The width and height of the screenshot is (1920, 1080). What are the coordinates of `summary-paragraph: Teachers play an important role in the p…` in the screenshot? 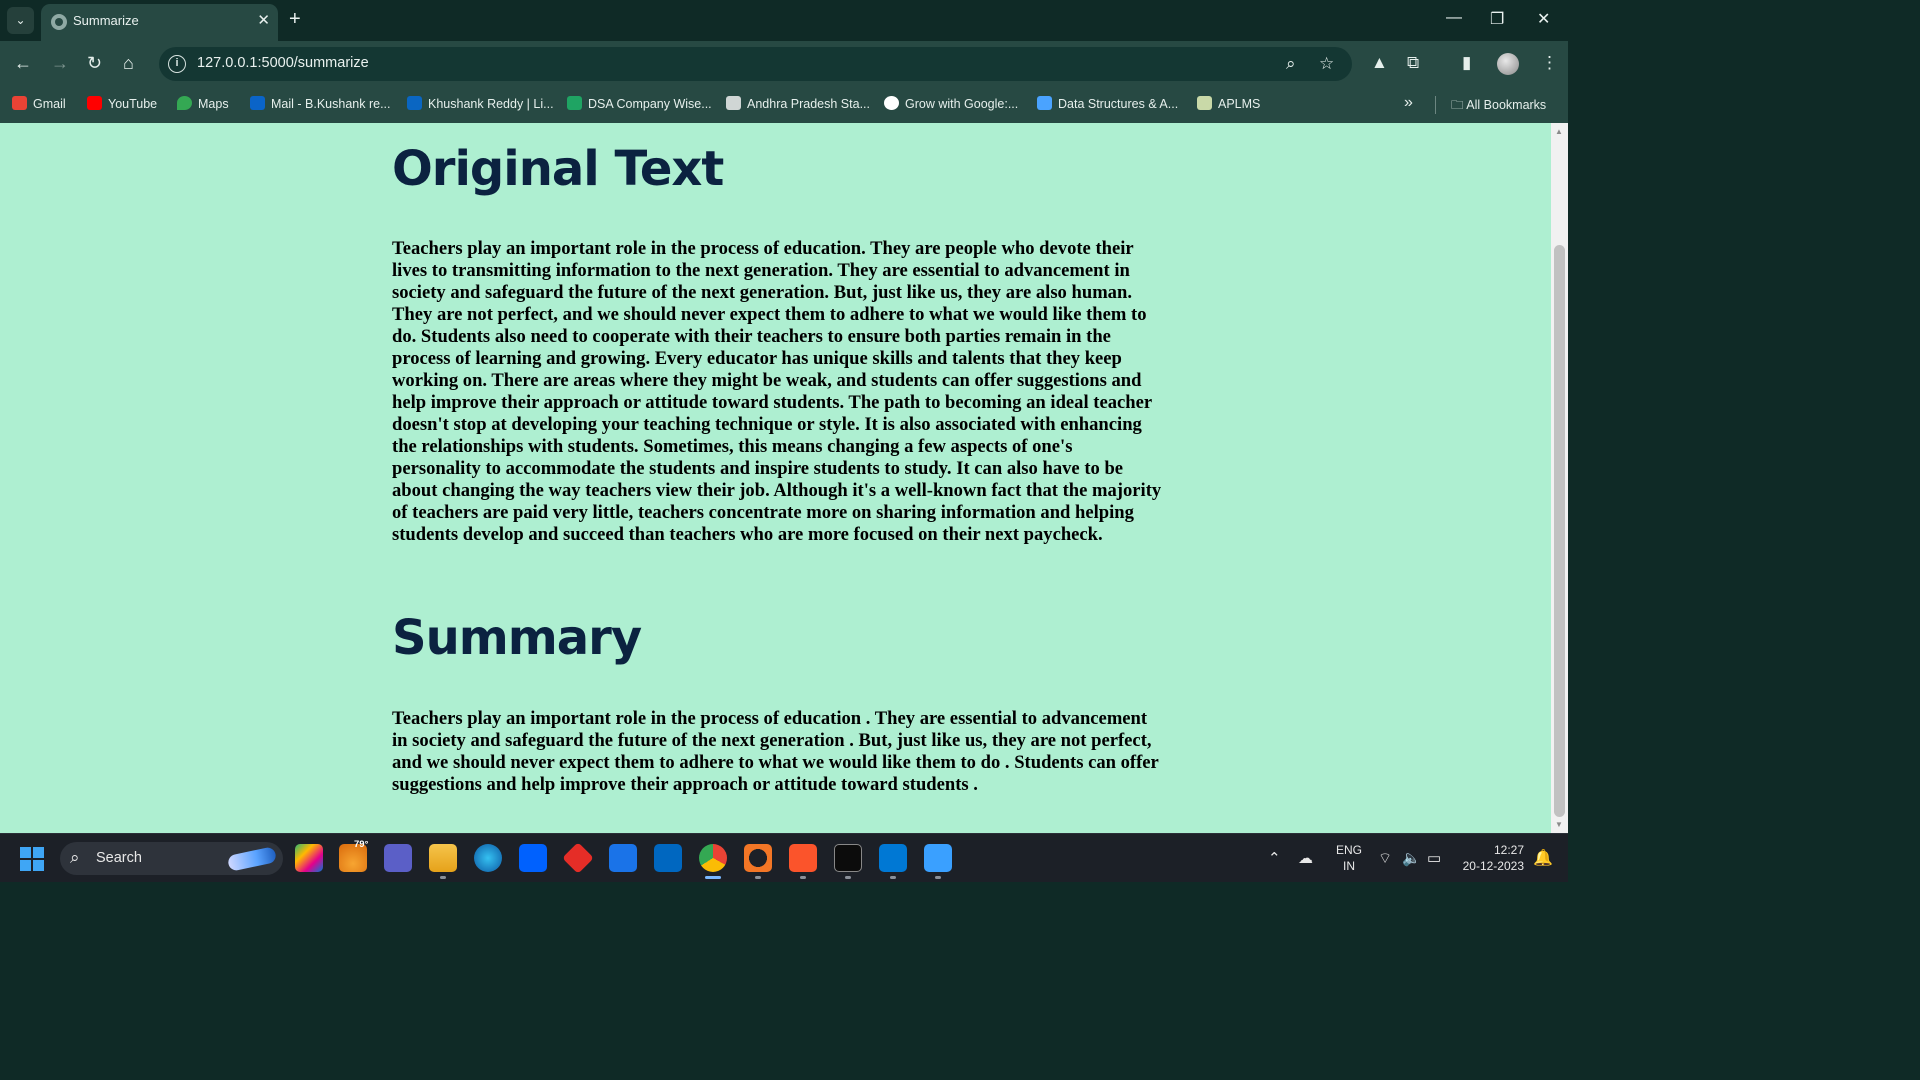 It's located at (775, 751).